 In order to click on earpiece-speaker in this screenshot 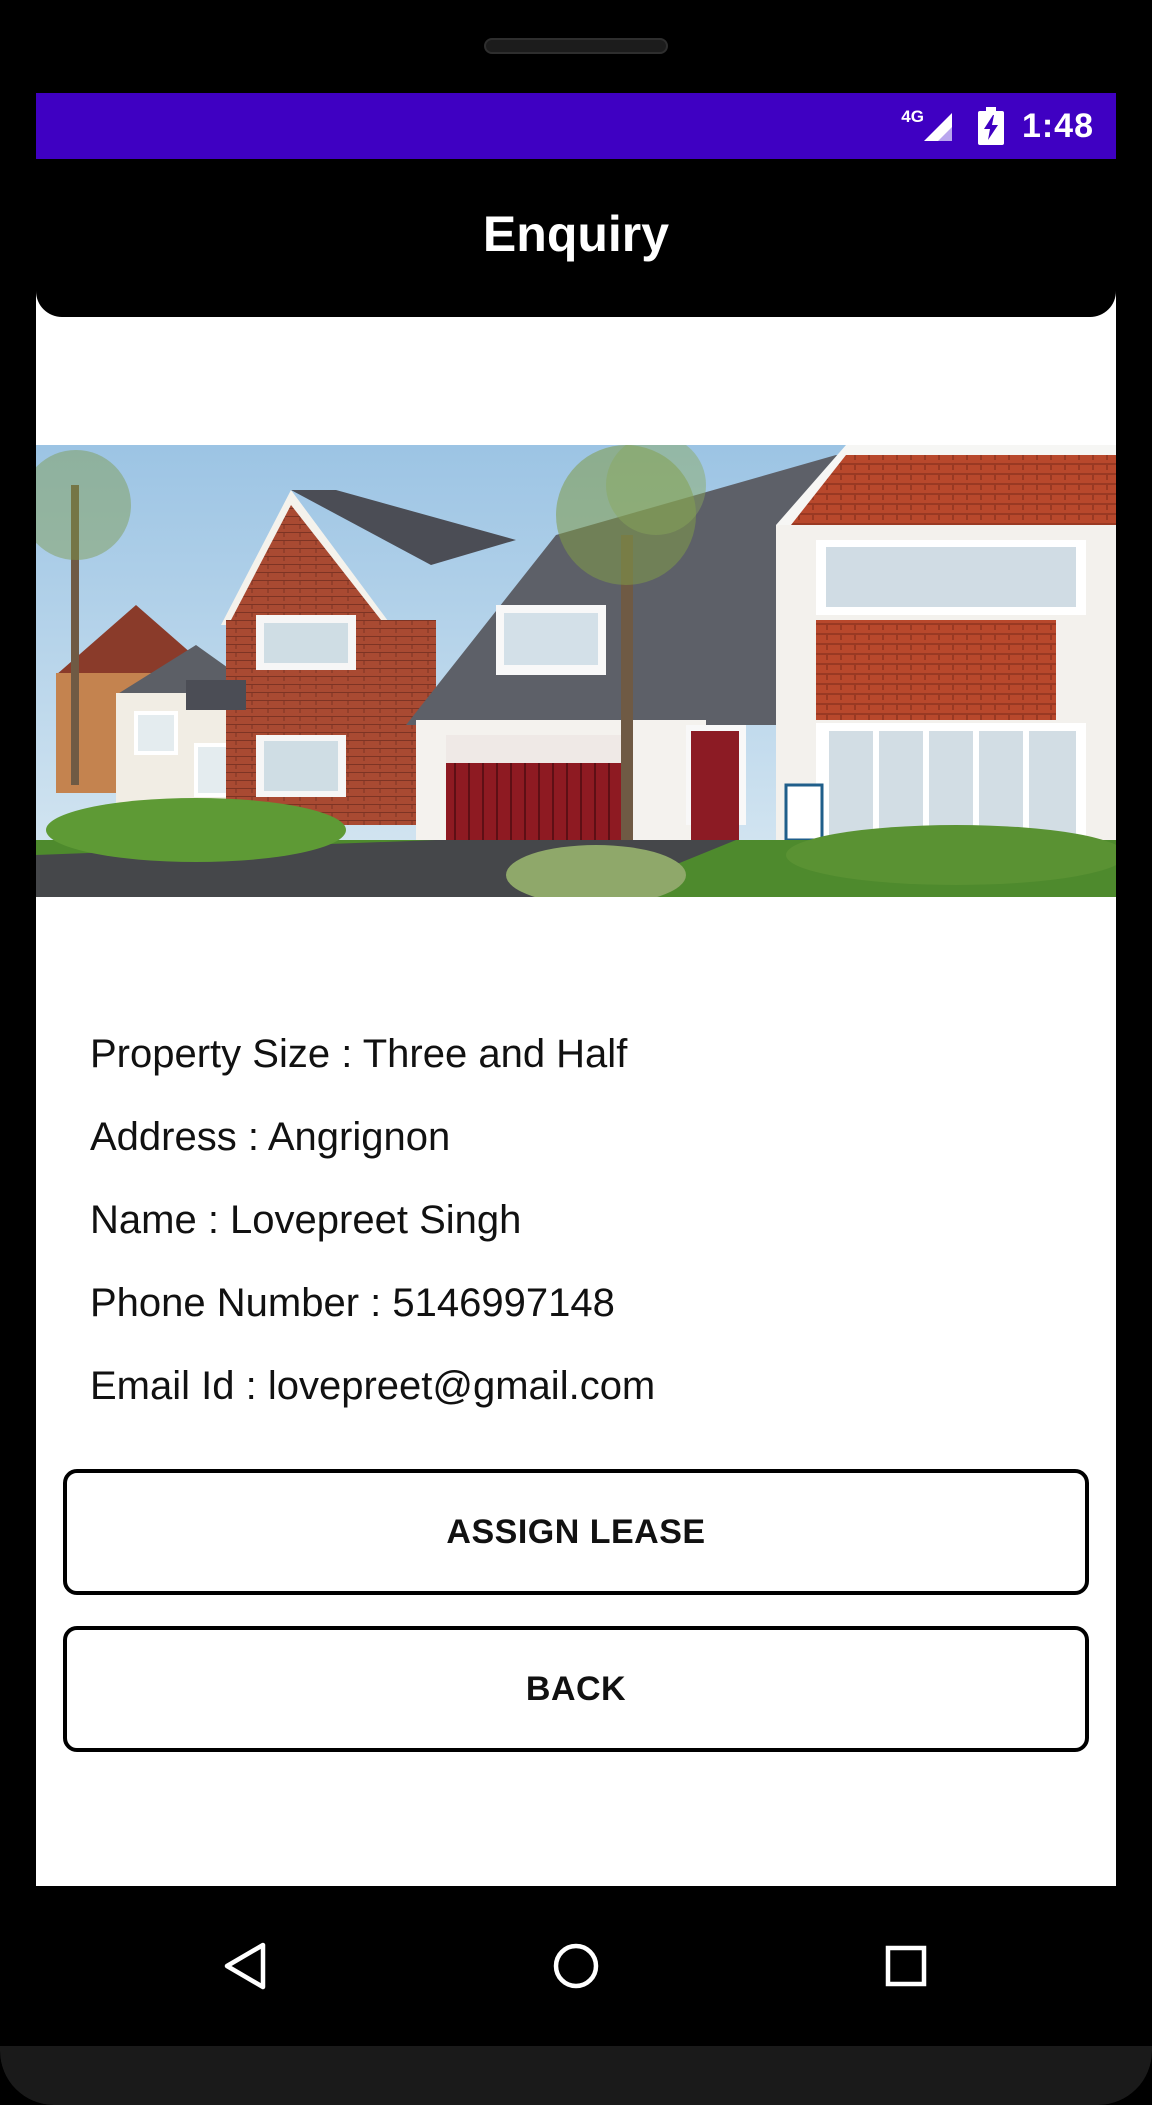, I will do `click(576, 46)`.